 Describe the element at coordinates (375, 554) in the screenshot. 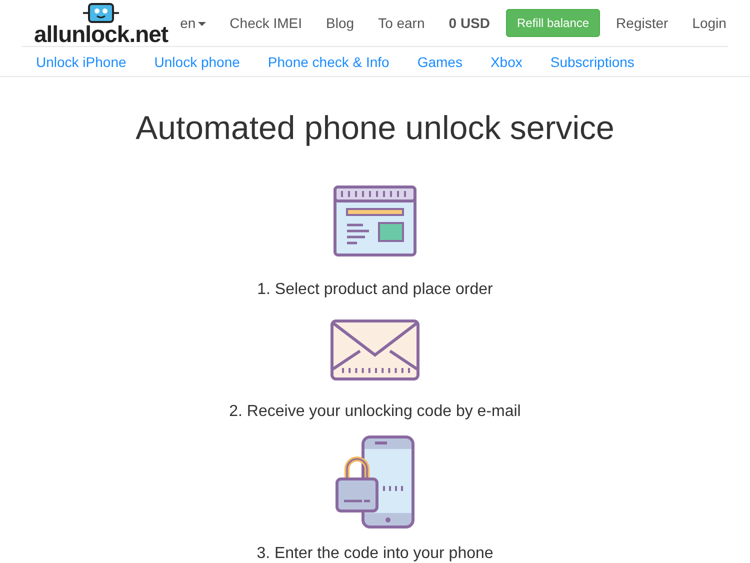

I see `step-text: 3. Enter the code into your phone` at that location.